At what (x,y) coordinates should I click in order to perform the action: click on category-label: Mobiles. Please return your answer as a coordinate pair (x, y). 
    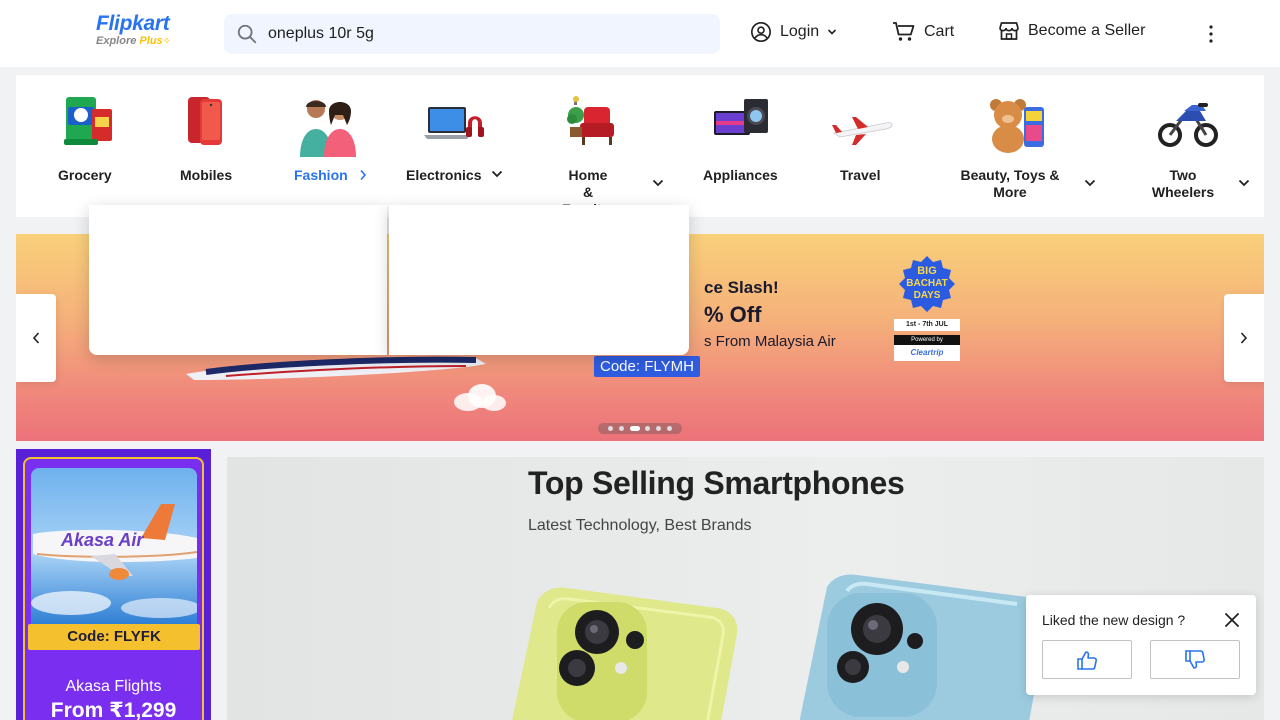
    Looking at the image, I should click on (206, 175).